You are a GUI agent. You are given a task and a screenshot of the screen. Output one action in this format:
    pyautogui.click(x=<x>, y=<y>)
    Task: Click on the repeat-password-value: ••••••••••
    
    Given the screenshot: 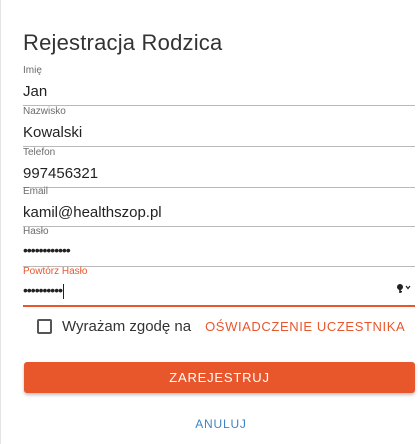 What is the action you would take?
    pyautogui.click(x=43, y=290)
    